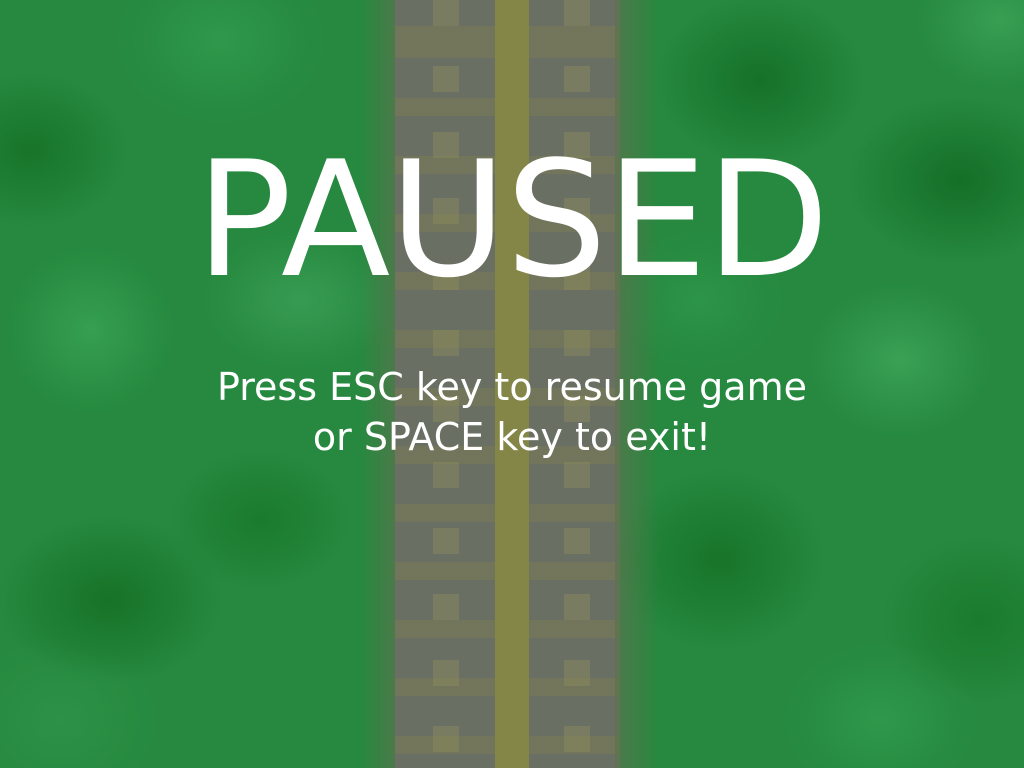  Describe the element at coordinates (512, 387) in the screenshot. I see `resume-instruction: Press ESC key to resume game` at that location.